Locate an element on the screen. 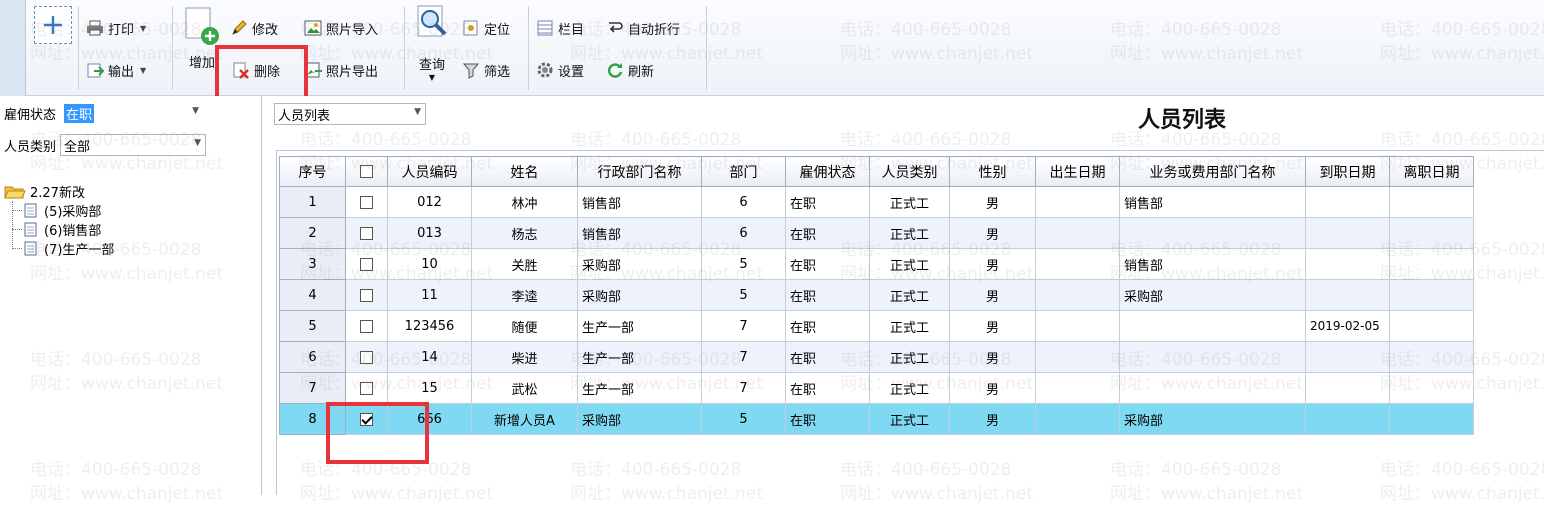 The width and height of the screenshot is (1544, 506). employment-status-filter: 雇佣状态 在职 ▼ is located at coordinates (104, 113).